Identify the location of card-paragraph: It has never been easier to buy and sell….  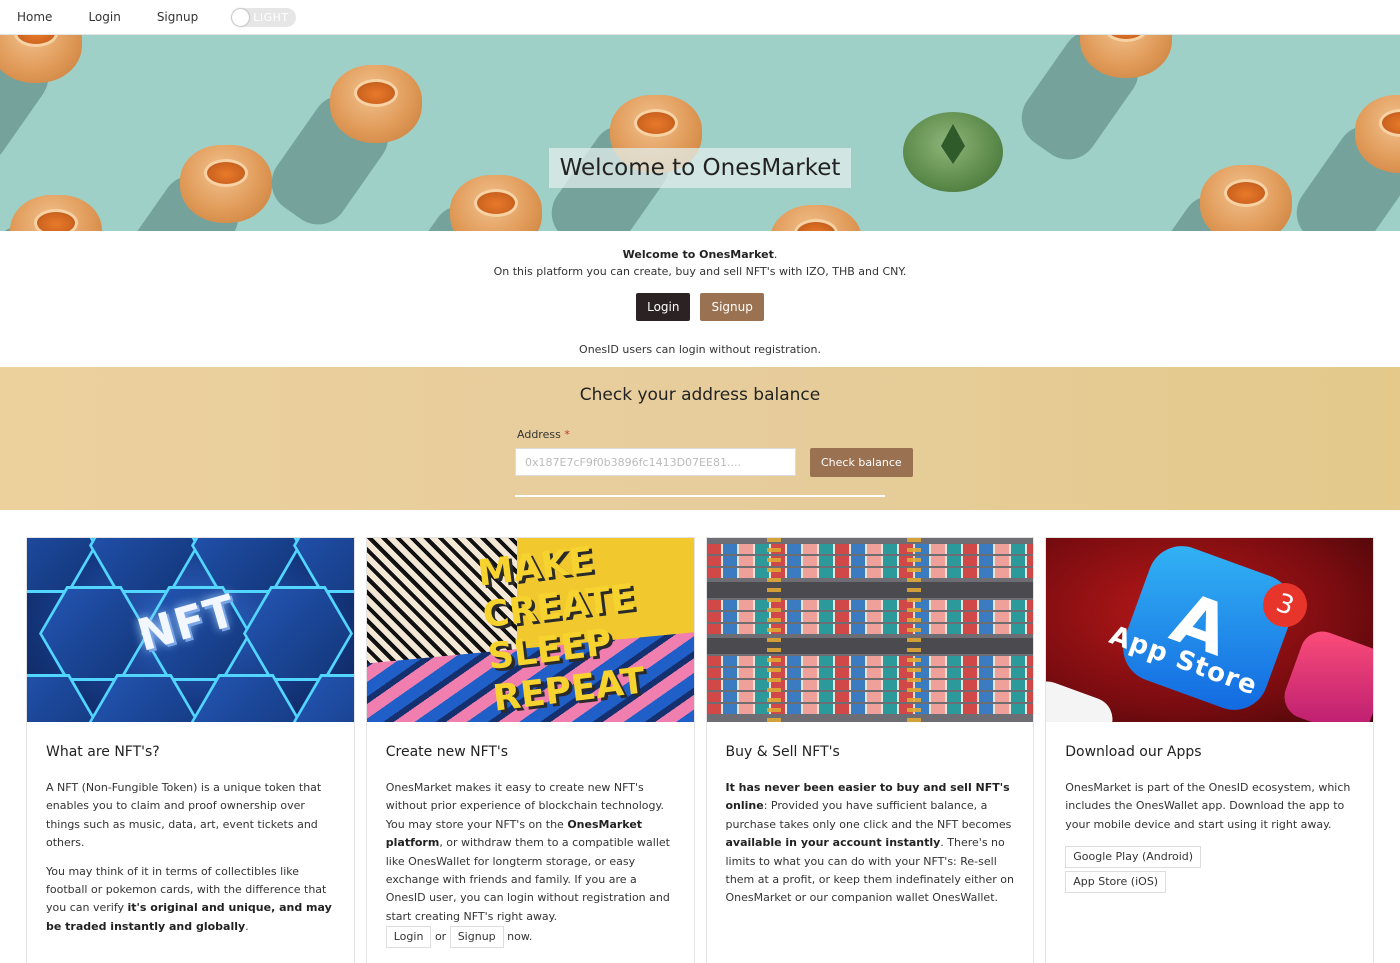
(870, 843).